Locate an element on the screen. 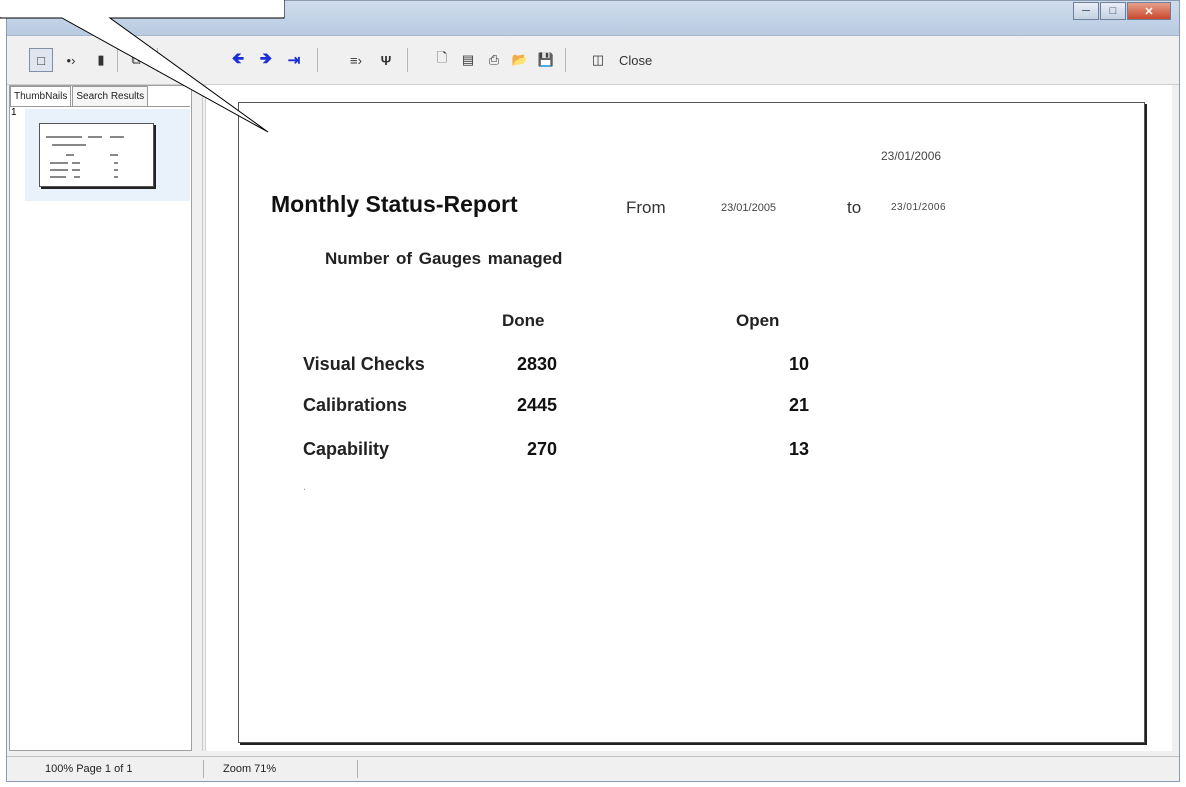 Image resolution: width=1186 pixels, height=787 pixels. export-button: ▤ is located at coordinates (468, 60).